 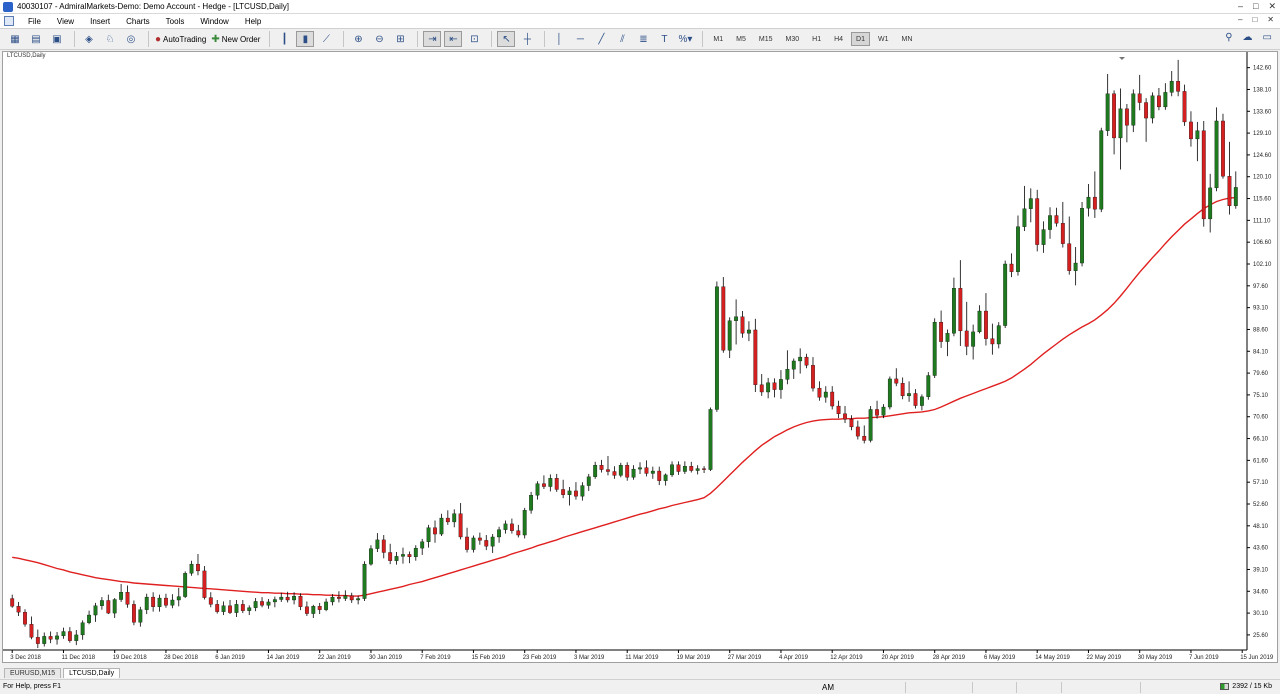 What do you see at coordinates (559, 39) in the screenshot?
I see `vertical-line-icon: │` at bounding box center [559, 39].